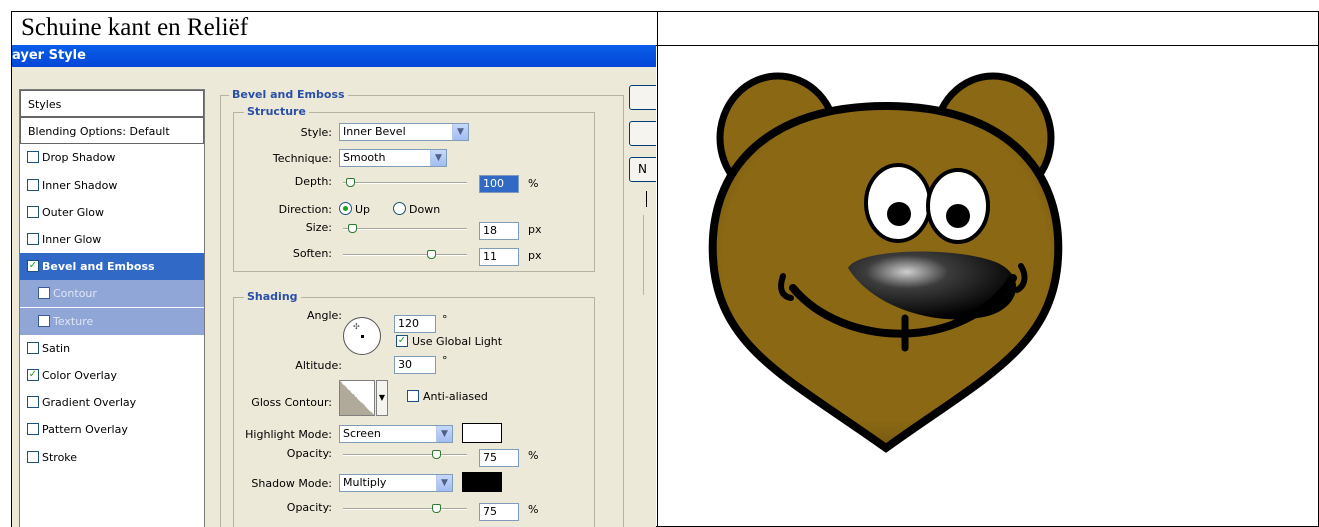 This screenshot has width=1319, height=527. Describe the element at coordinates (334, 56) in the screenshot. I see `dialog-title-bar: ayer Style` at that location.